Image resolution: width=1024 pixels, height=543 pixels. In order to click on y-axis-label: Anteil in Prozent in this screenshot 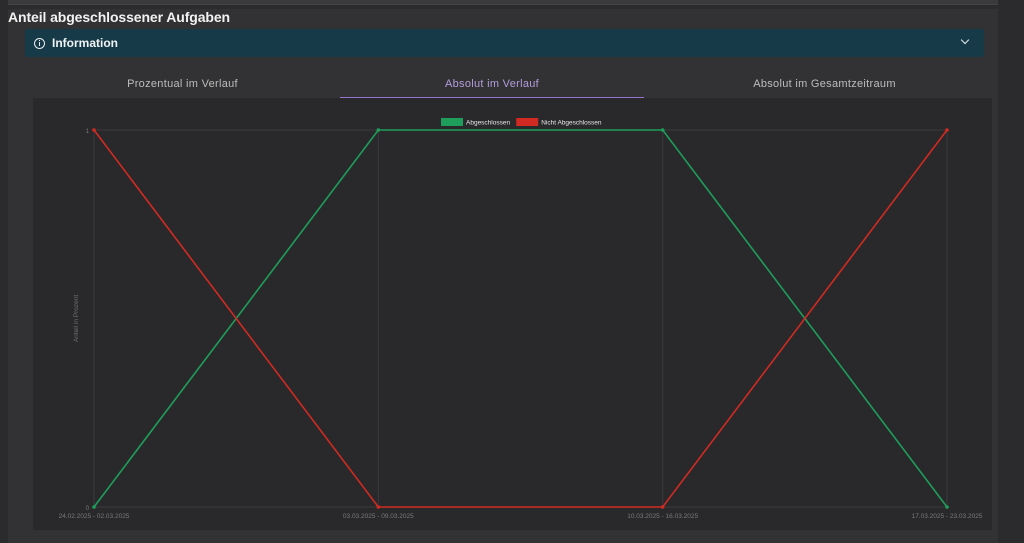, I will do `click(76, 319)`.